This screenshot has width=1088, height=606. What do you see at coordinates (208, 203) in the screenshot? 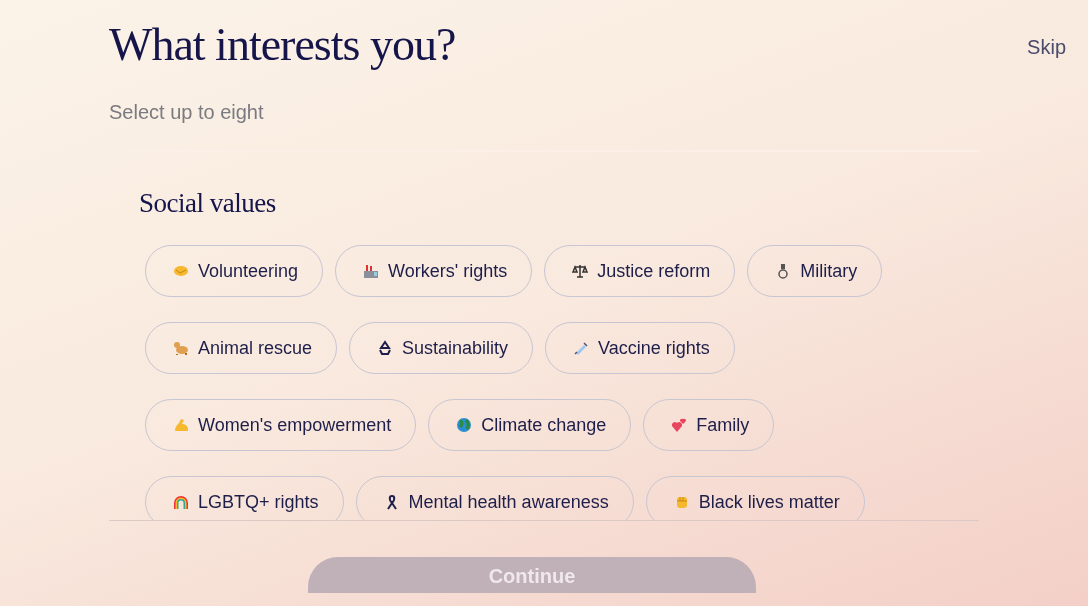
I see `section-title: Social values` at bounding box center [208, 203].